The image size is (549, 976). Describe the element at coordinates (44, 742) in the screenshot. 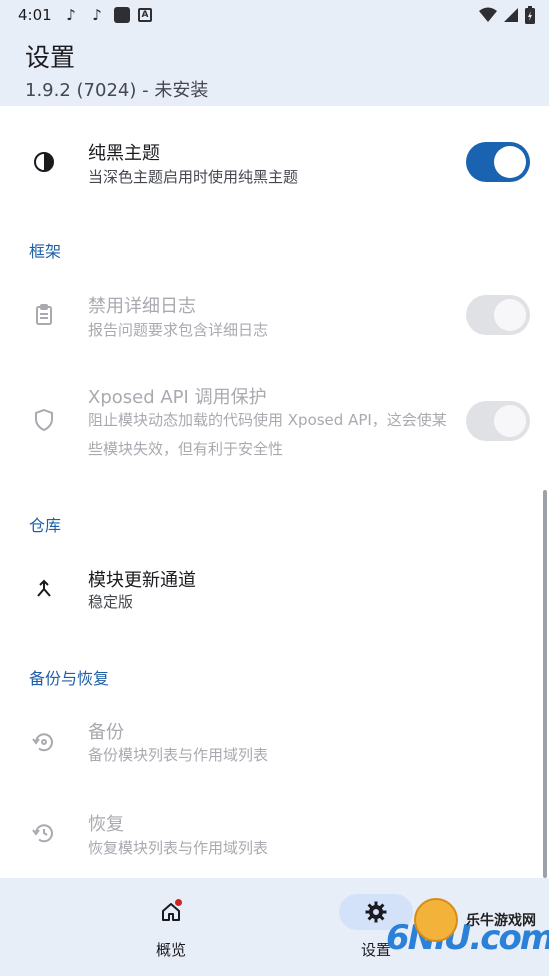

I see `backup-restore-icon` at that location.